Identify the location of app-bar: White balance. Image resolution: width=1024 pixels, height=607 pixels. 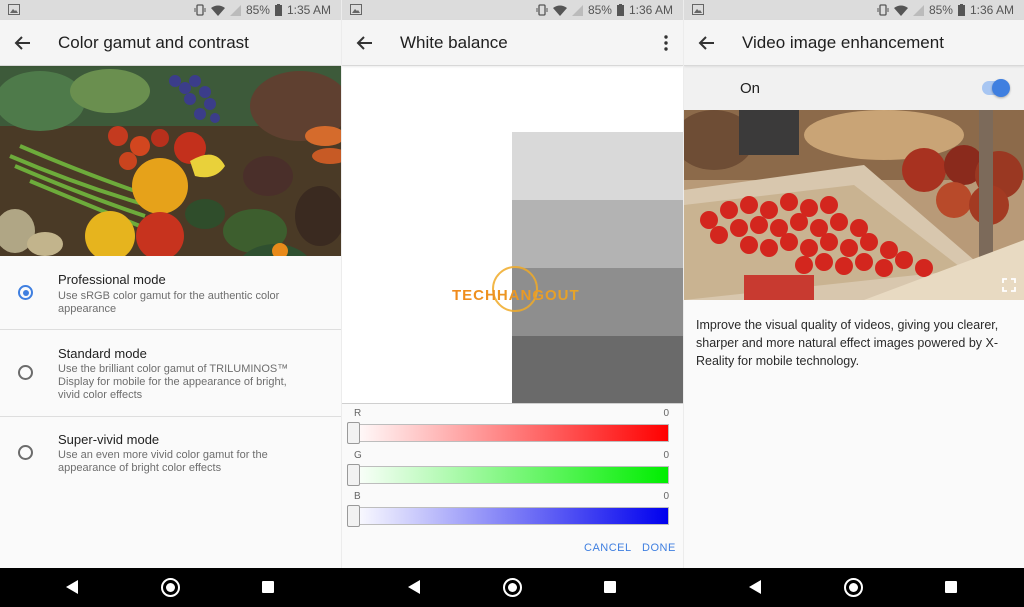
(512, 43).